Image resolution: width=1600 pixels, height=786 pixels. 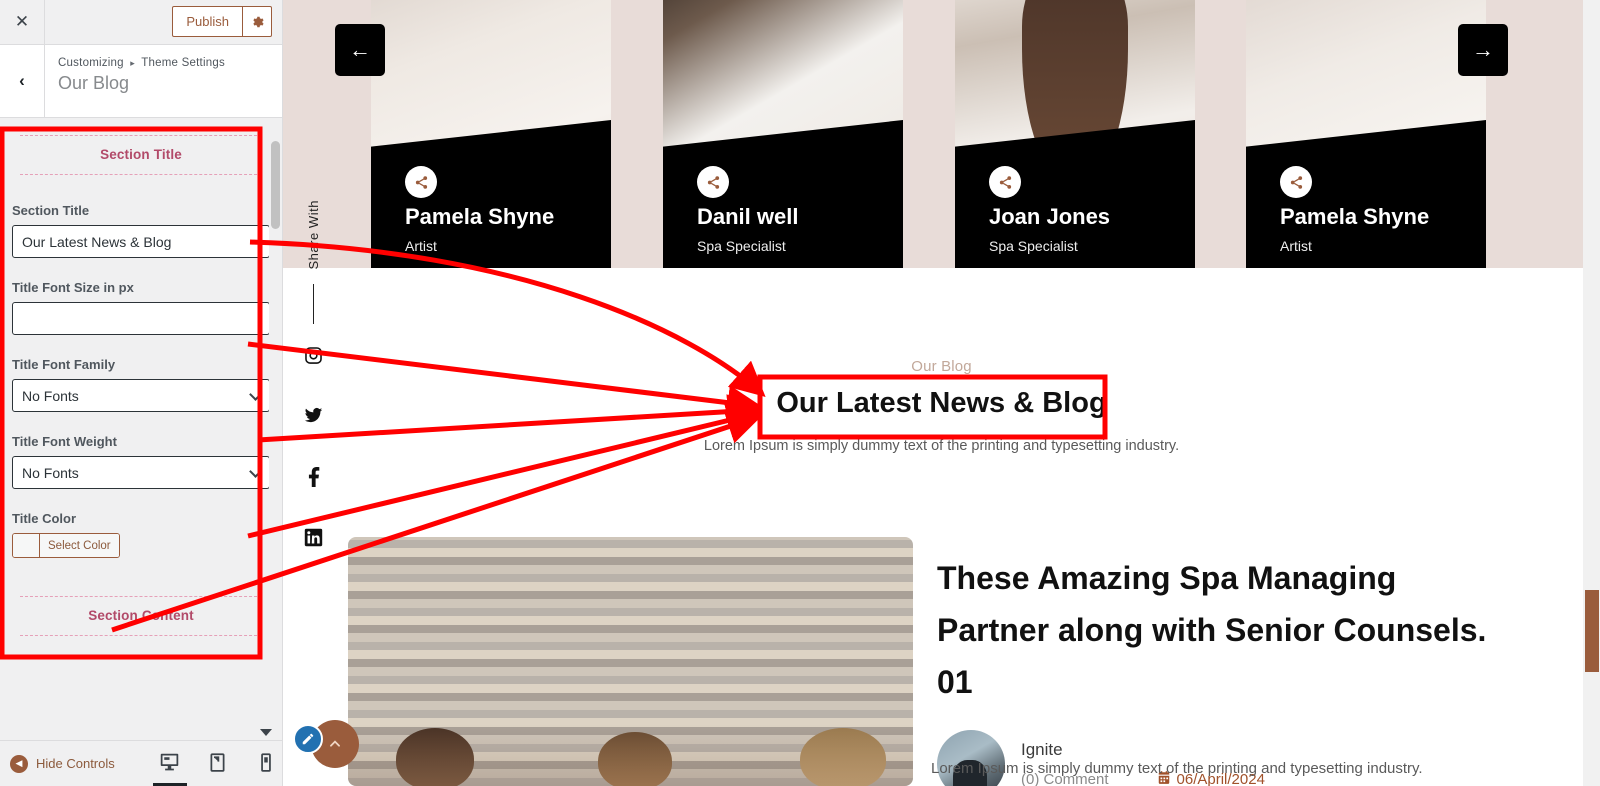 I want to click on hide-controls-label: Hide Controls, so click(x=75, y=763).